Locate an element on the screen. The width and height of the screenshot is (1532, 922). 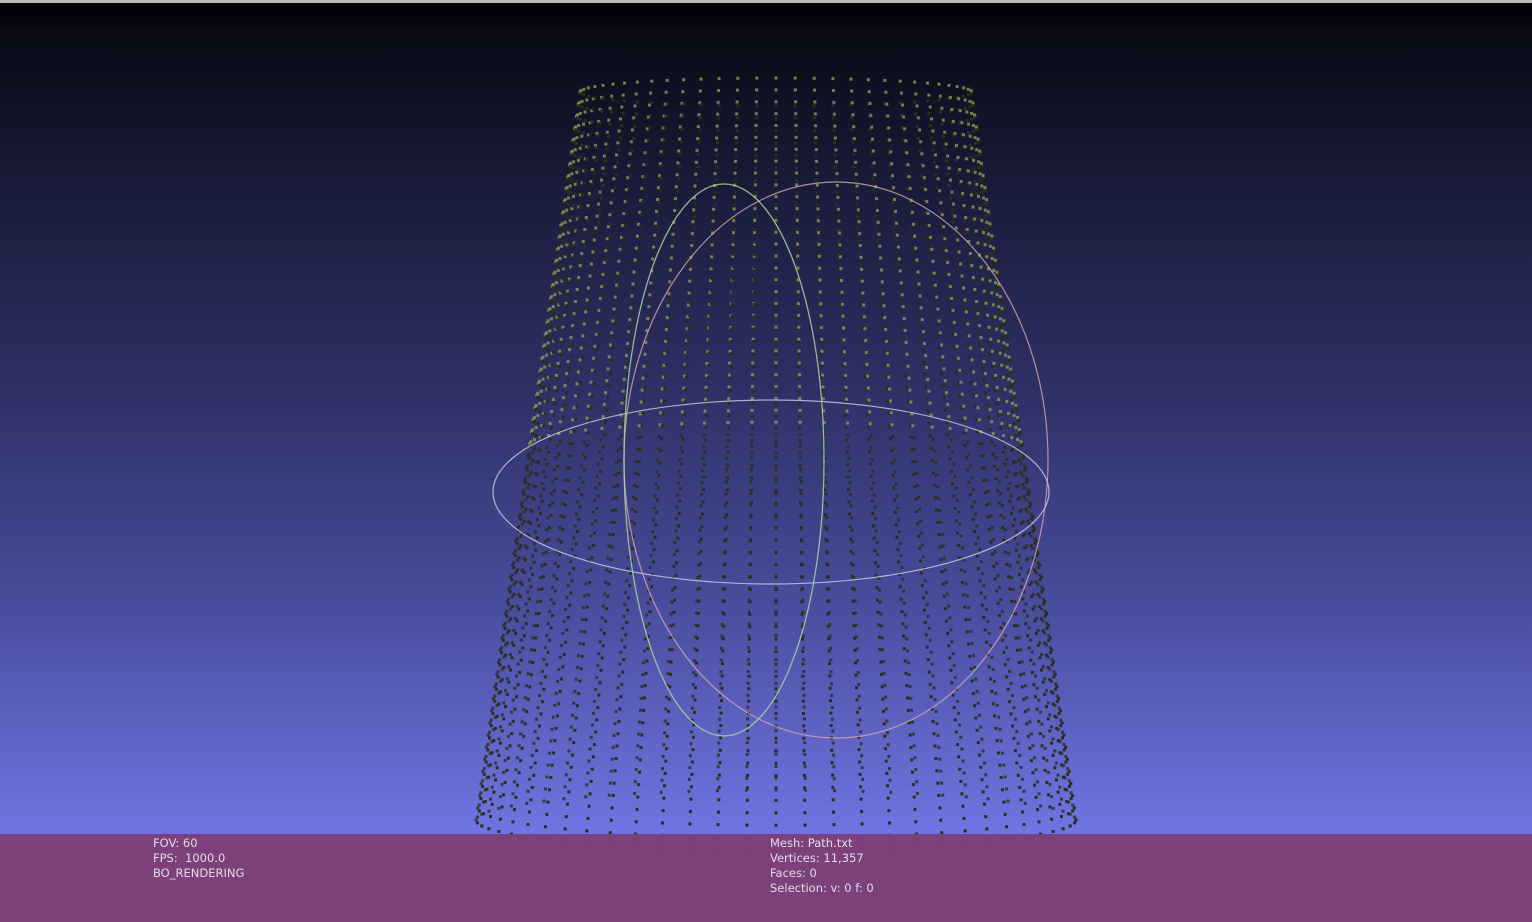
fps-readout: FPS: 1000.0 is located at coordinates (189, 858).